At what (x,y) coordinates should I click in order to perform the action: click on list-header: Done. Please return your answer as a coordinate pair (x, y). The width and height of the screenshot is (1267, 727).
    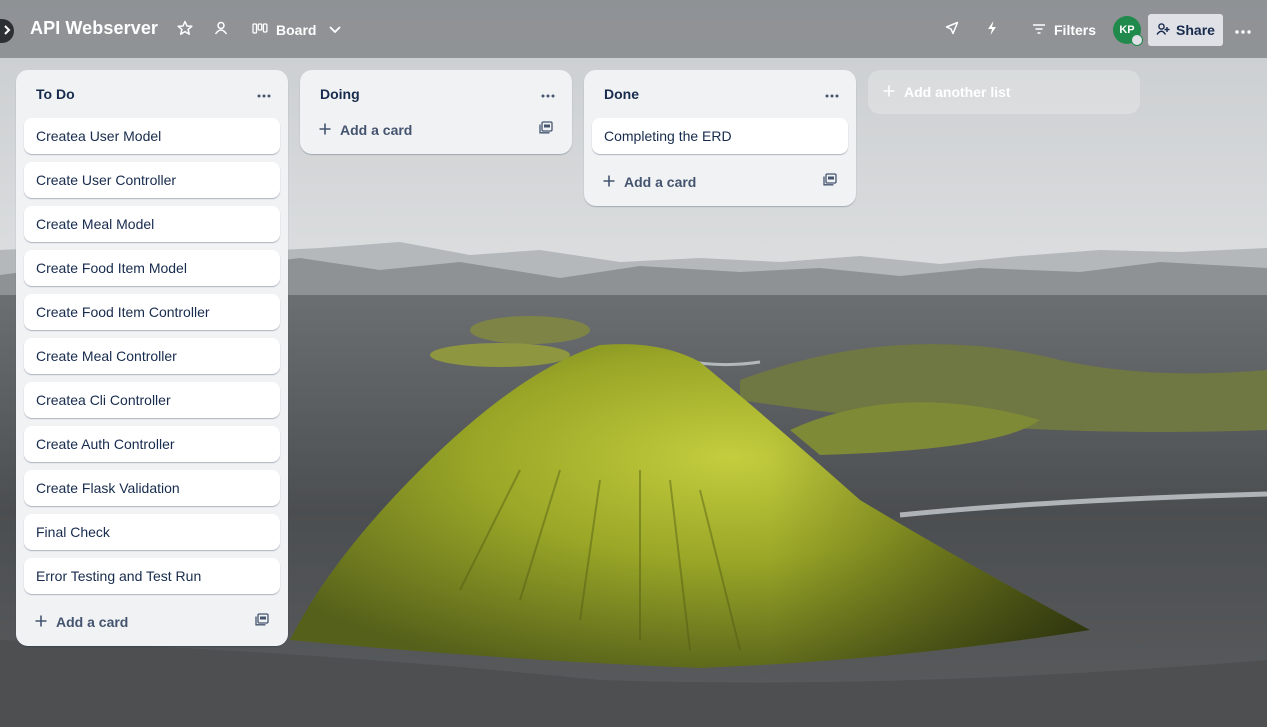
    Looking at the image, I should click on (720, 94).